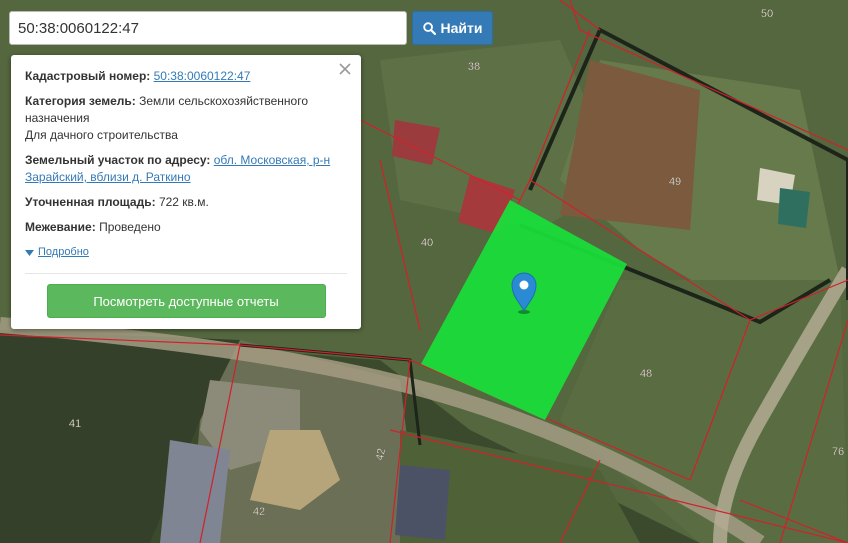 The image size is (848, 543). What do you see at coordinates (60, 227) in the screenshot?
I see `survey-label: Межевание:` at bounding box center [60, 227].